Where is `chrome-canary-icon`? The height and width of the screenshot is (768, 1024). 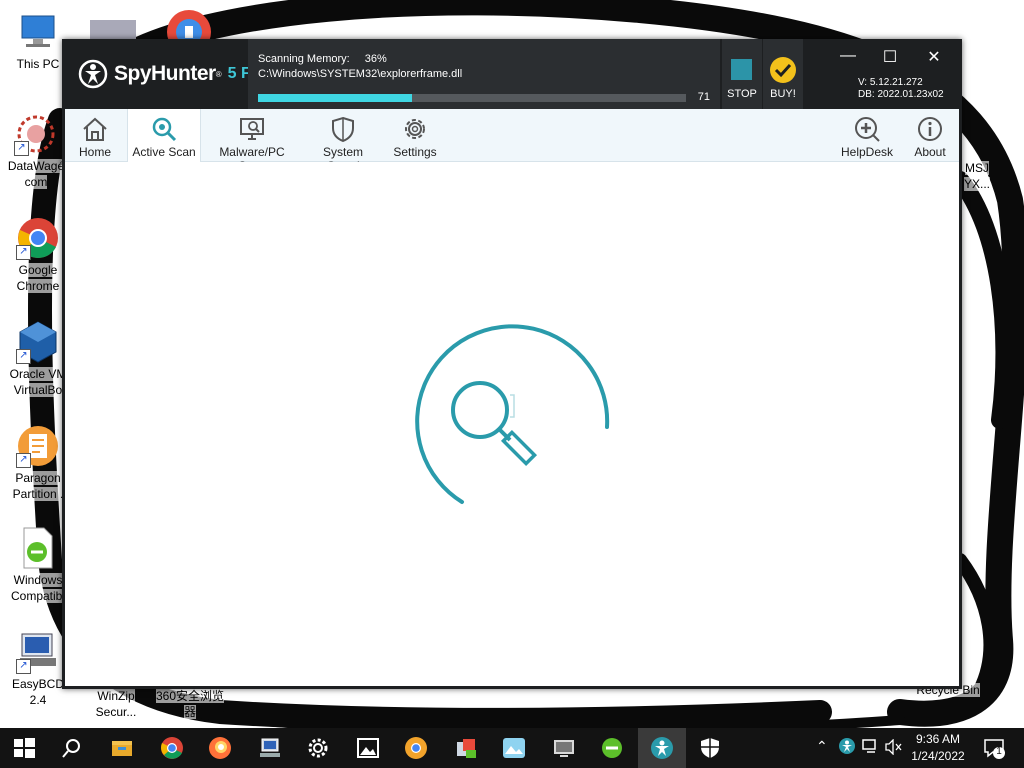
chrome-canary-icon is located at coordinates (416, 748).